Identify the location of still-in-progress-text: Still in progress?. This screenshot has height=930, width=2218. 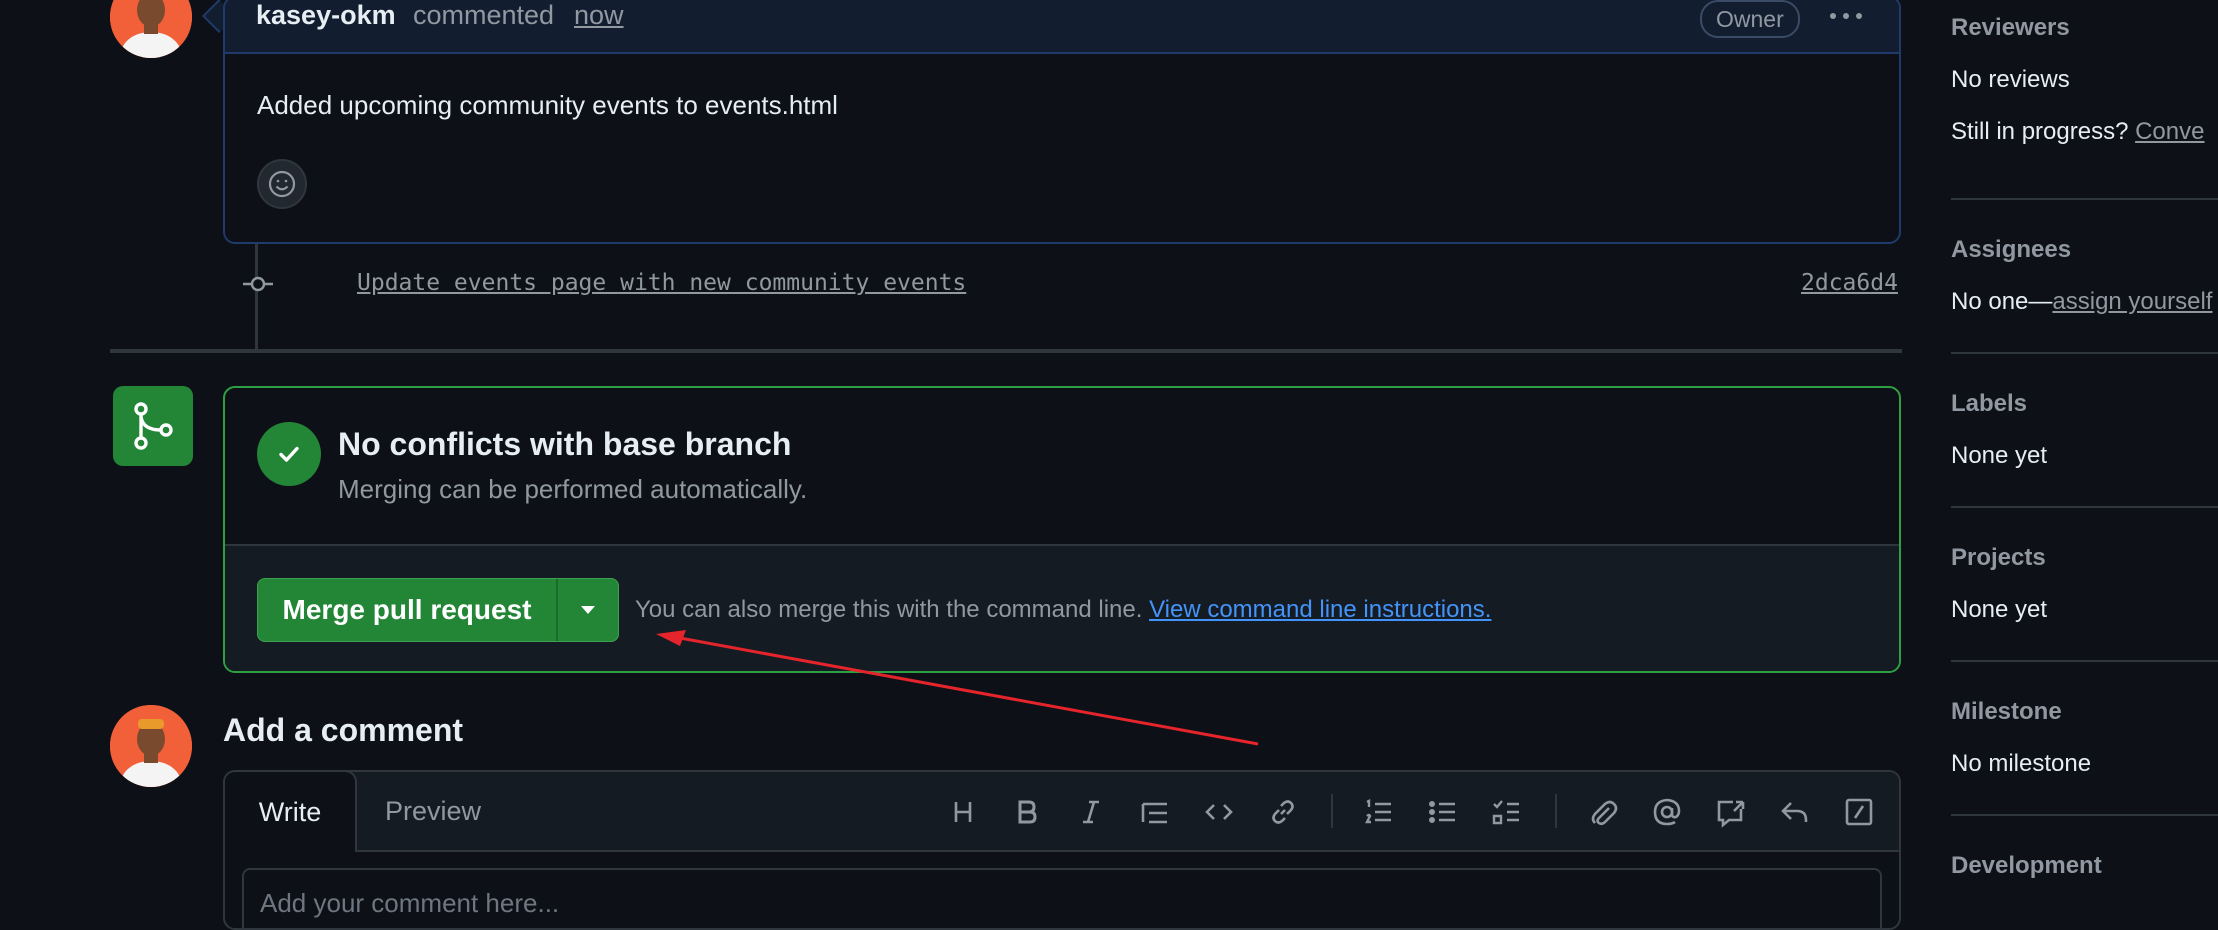
(2040, 131).